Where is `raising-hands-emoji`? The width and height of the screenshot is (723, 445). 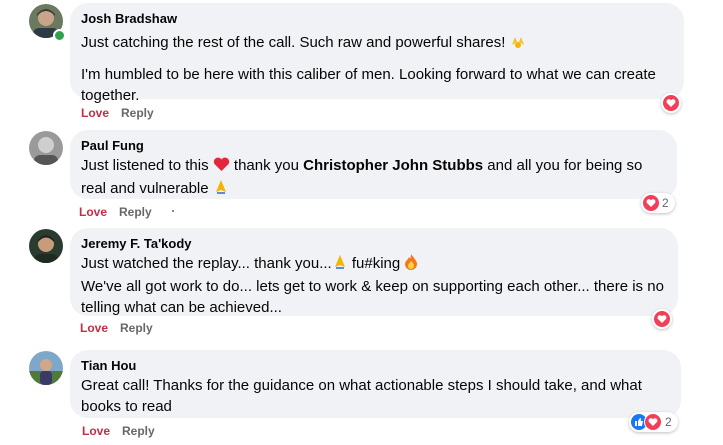 raising-hands-emoji is located at coordinates (518, 44).